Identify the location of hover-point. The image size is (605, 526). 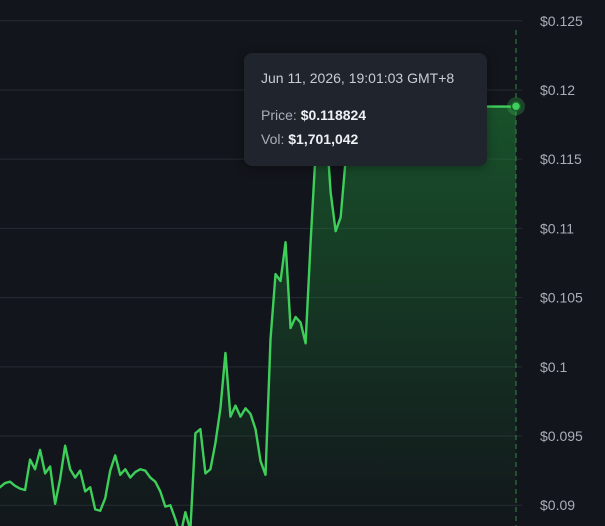
(516, 106).